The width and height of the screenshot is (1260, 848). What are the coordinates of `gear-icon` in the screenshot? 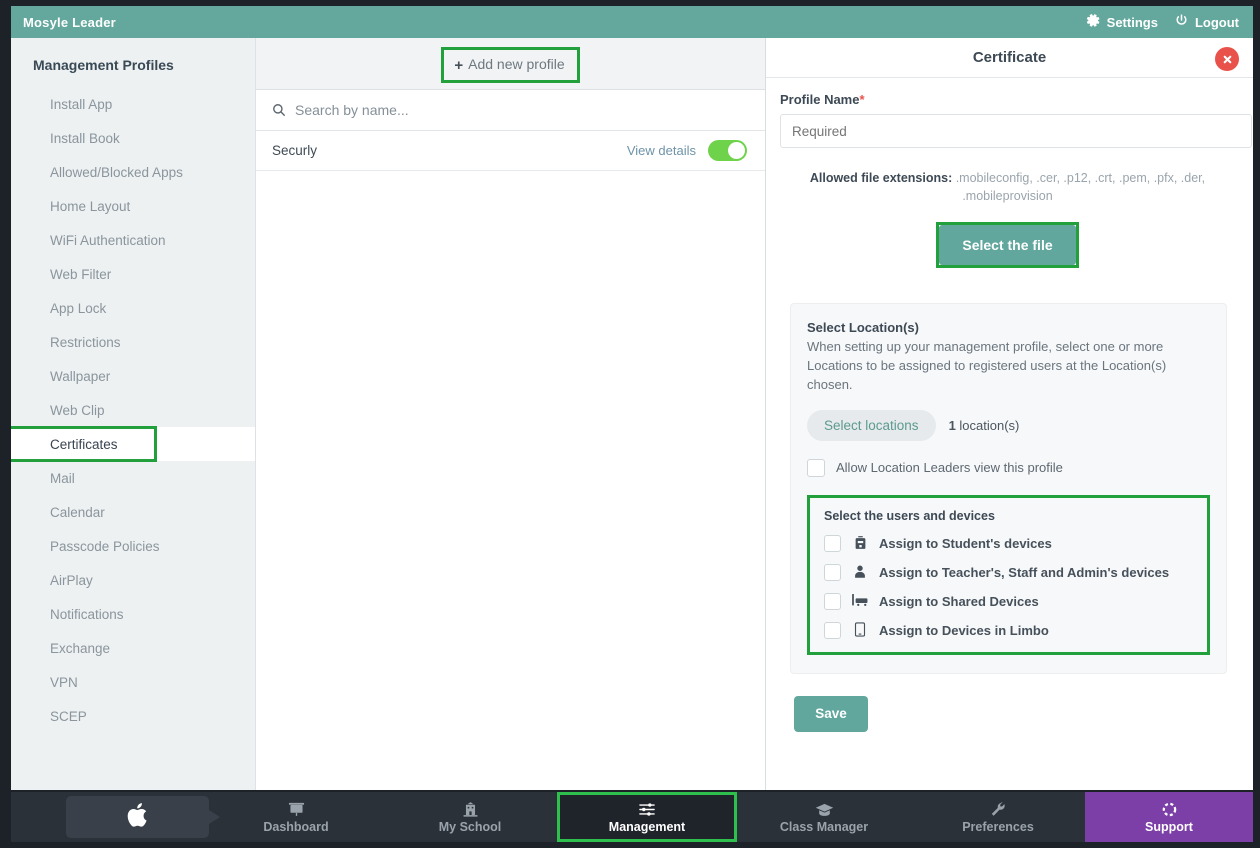 It's located at (1093, 22).